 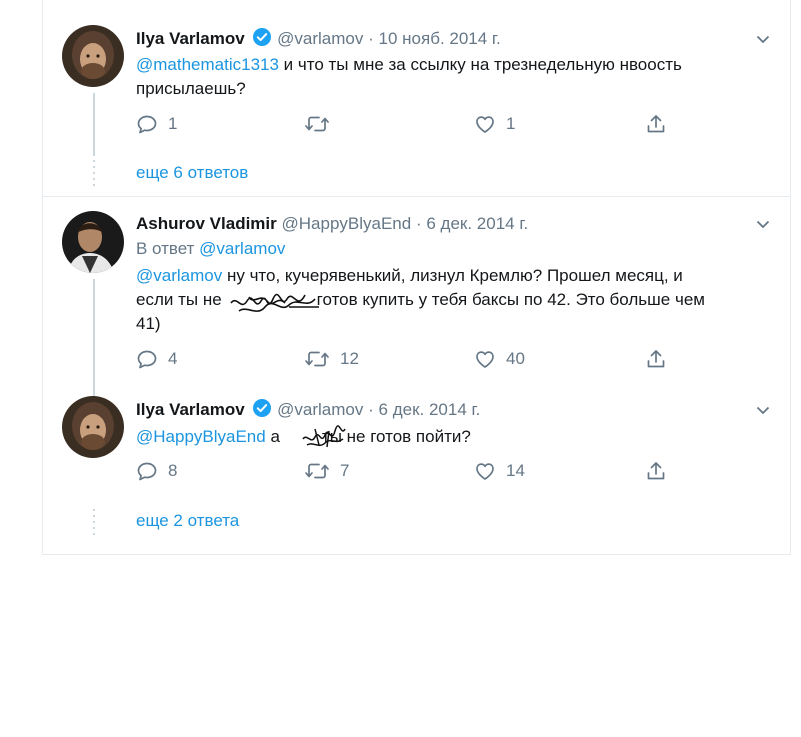 I want to click on retweet-button, so click(x=322, y=124).